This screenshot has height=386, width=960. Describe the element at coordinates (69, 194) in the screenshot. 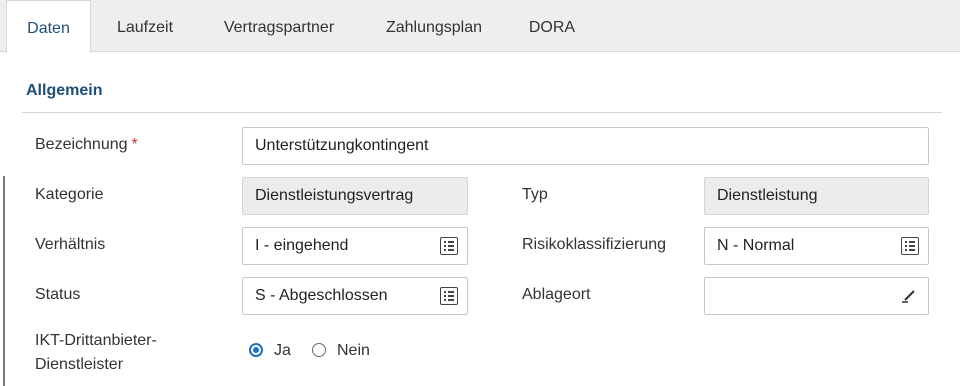

I see `kategorie-label: Kategorie` at that location.